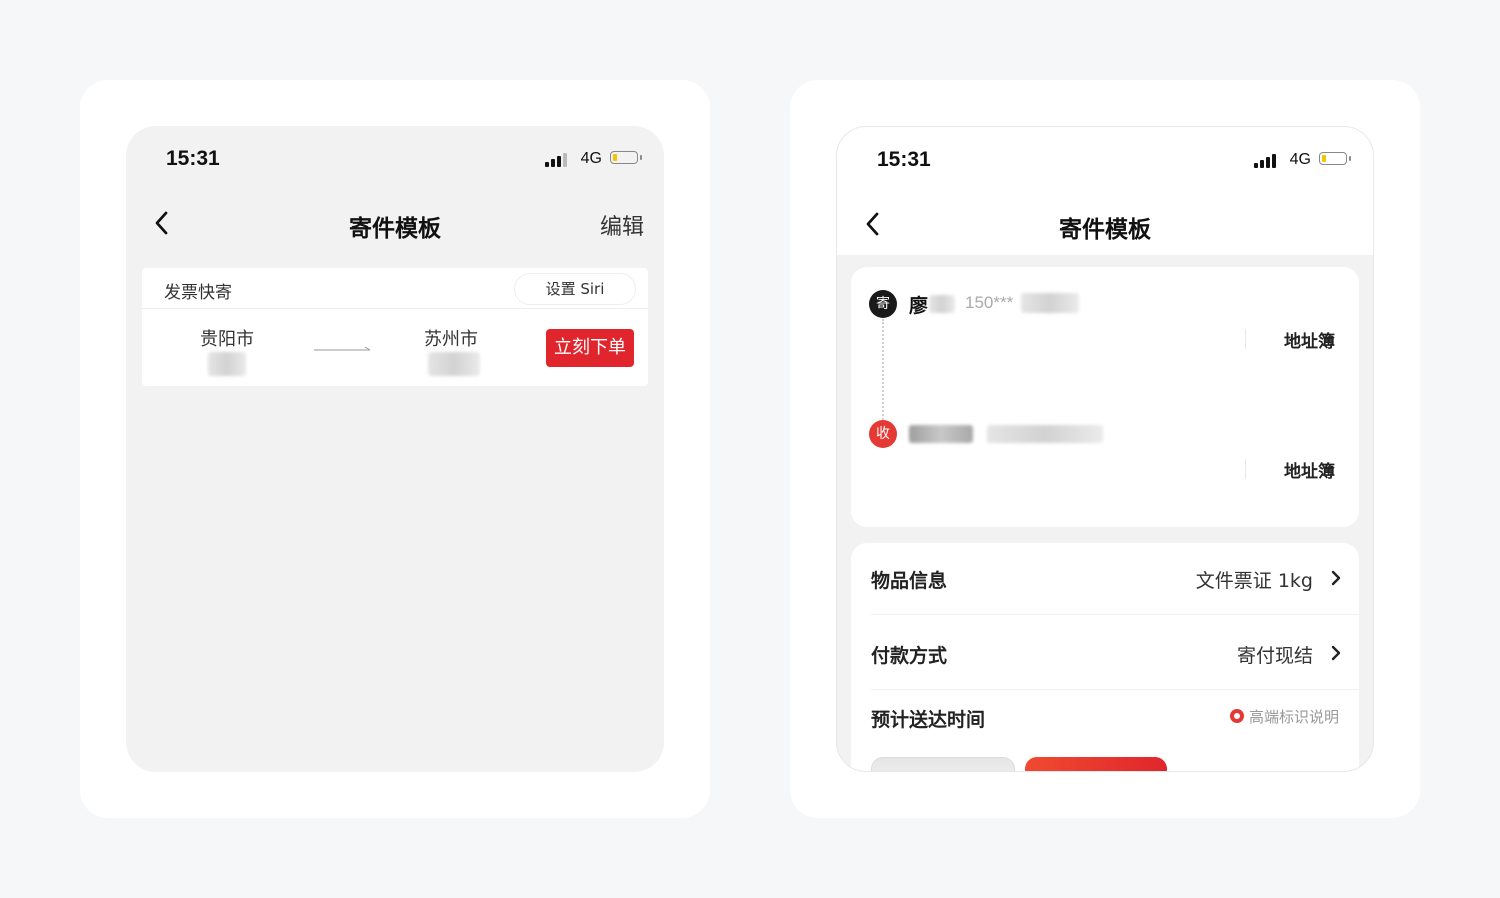 The width and height of the screenshot is (1500, 898). What do you see at coordinates (883, 373) in the screenshot?
I see `route-dots` at bounding box center [883, 373].